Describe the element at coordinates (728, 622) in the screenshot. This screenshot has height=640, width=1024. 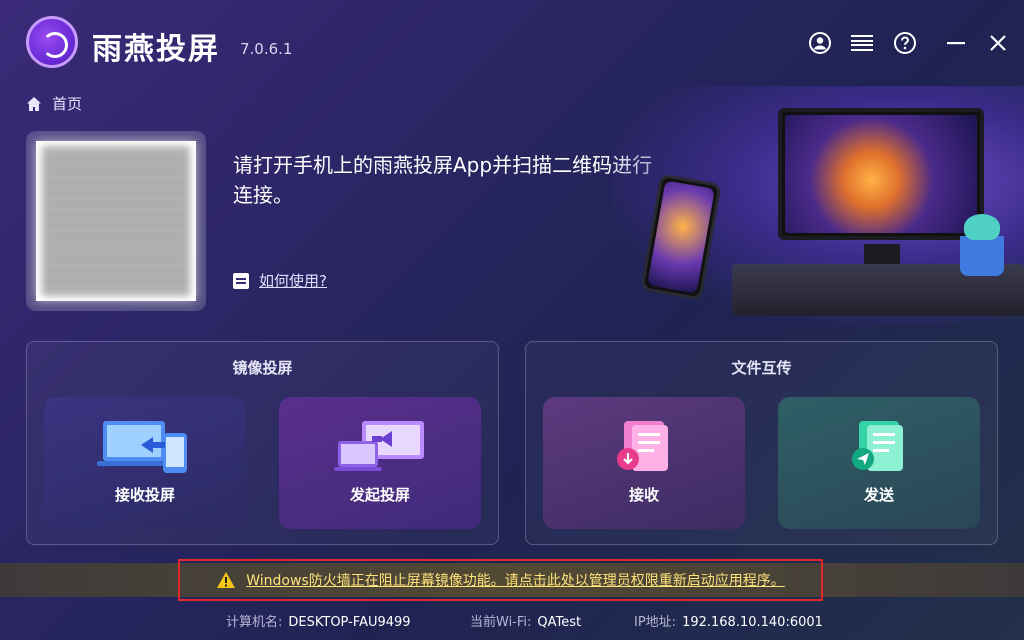
I see `ip-address: IP地址: 192.168.10.140:6001` at that location.